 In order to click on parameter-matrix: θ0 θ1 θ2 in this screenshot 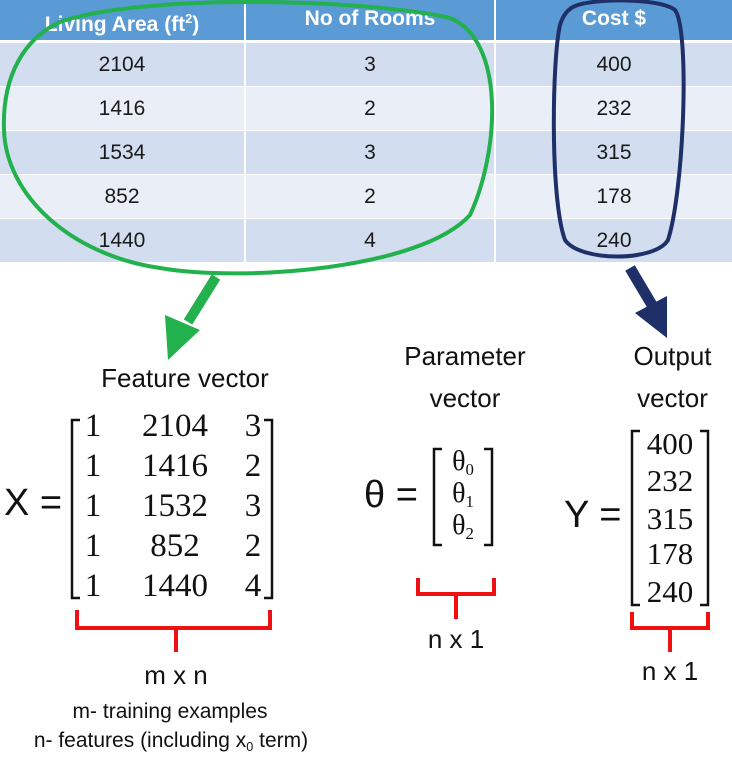, I will do `click(463, 496)`.